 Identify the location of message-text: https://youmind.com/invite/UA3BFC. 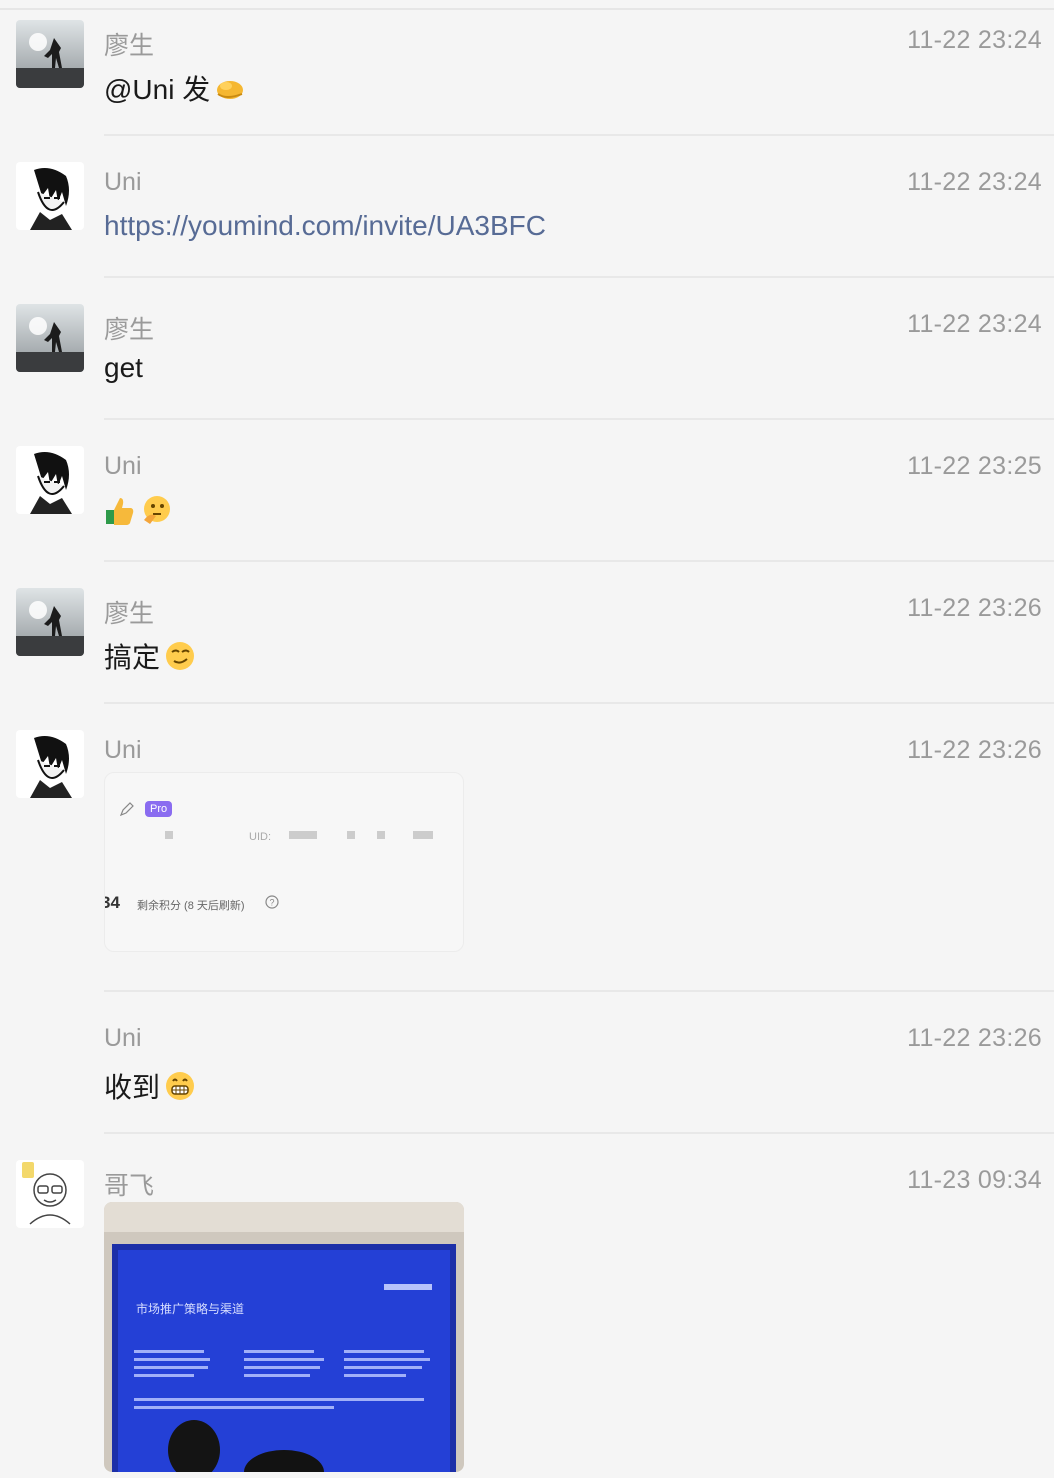
(325, 226).